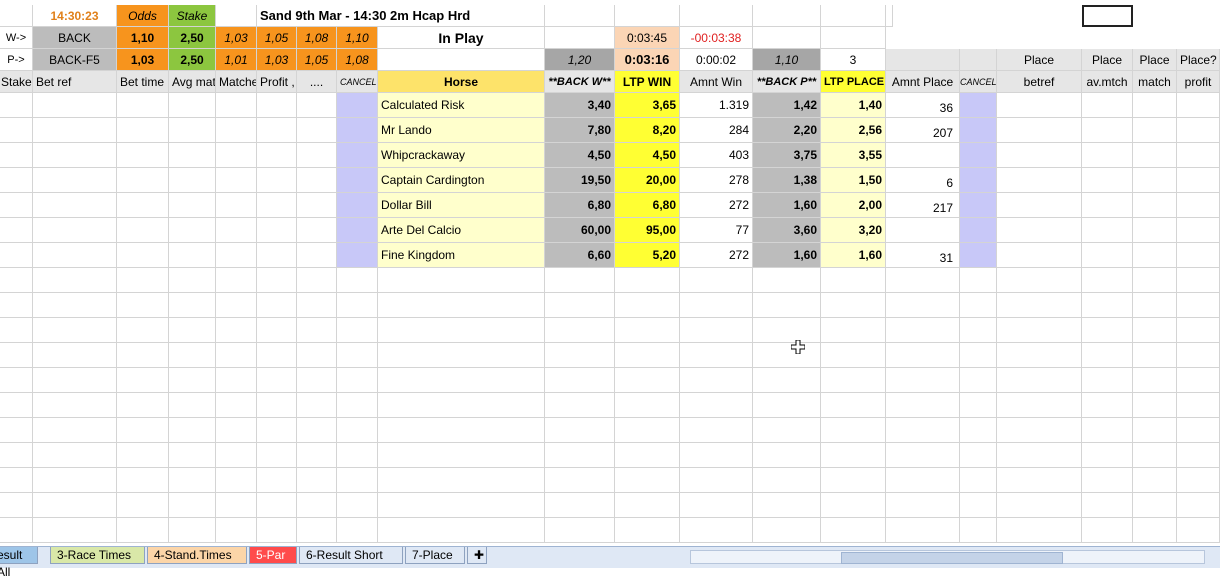 The height and width of the screenshot is (581, 1220). I want to click on hdr-cancel: CANCEL, so click(357, 82).